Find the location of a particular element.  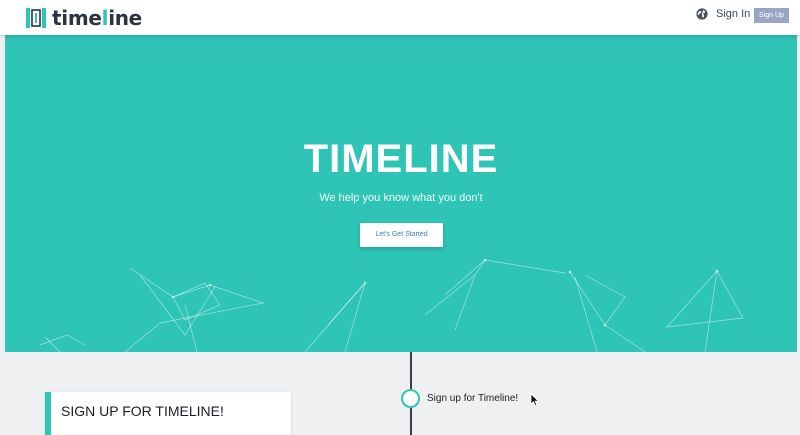

hero-subtitle: We help you know what you don't is located at coordinates (401, 198).